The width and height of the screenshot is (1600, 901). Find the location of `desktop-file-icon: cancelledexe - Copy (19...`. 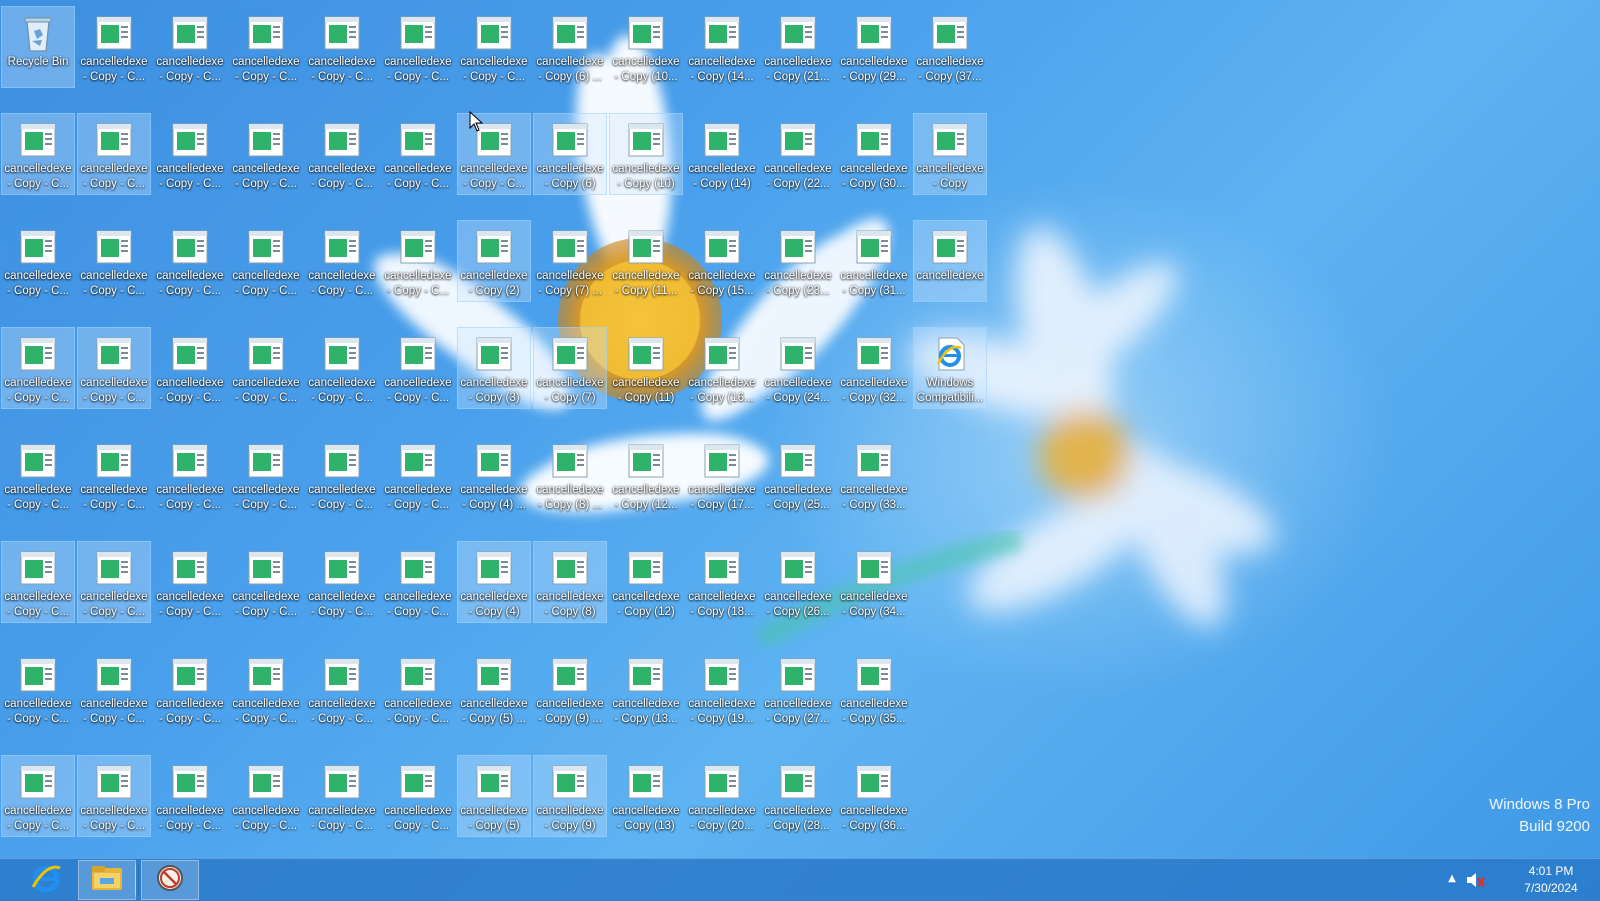

desktop-file-icon: cancelledexe - Copy (19... is located at coordinates (722, 689).